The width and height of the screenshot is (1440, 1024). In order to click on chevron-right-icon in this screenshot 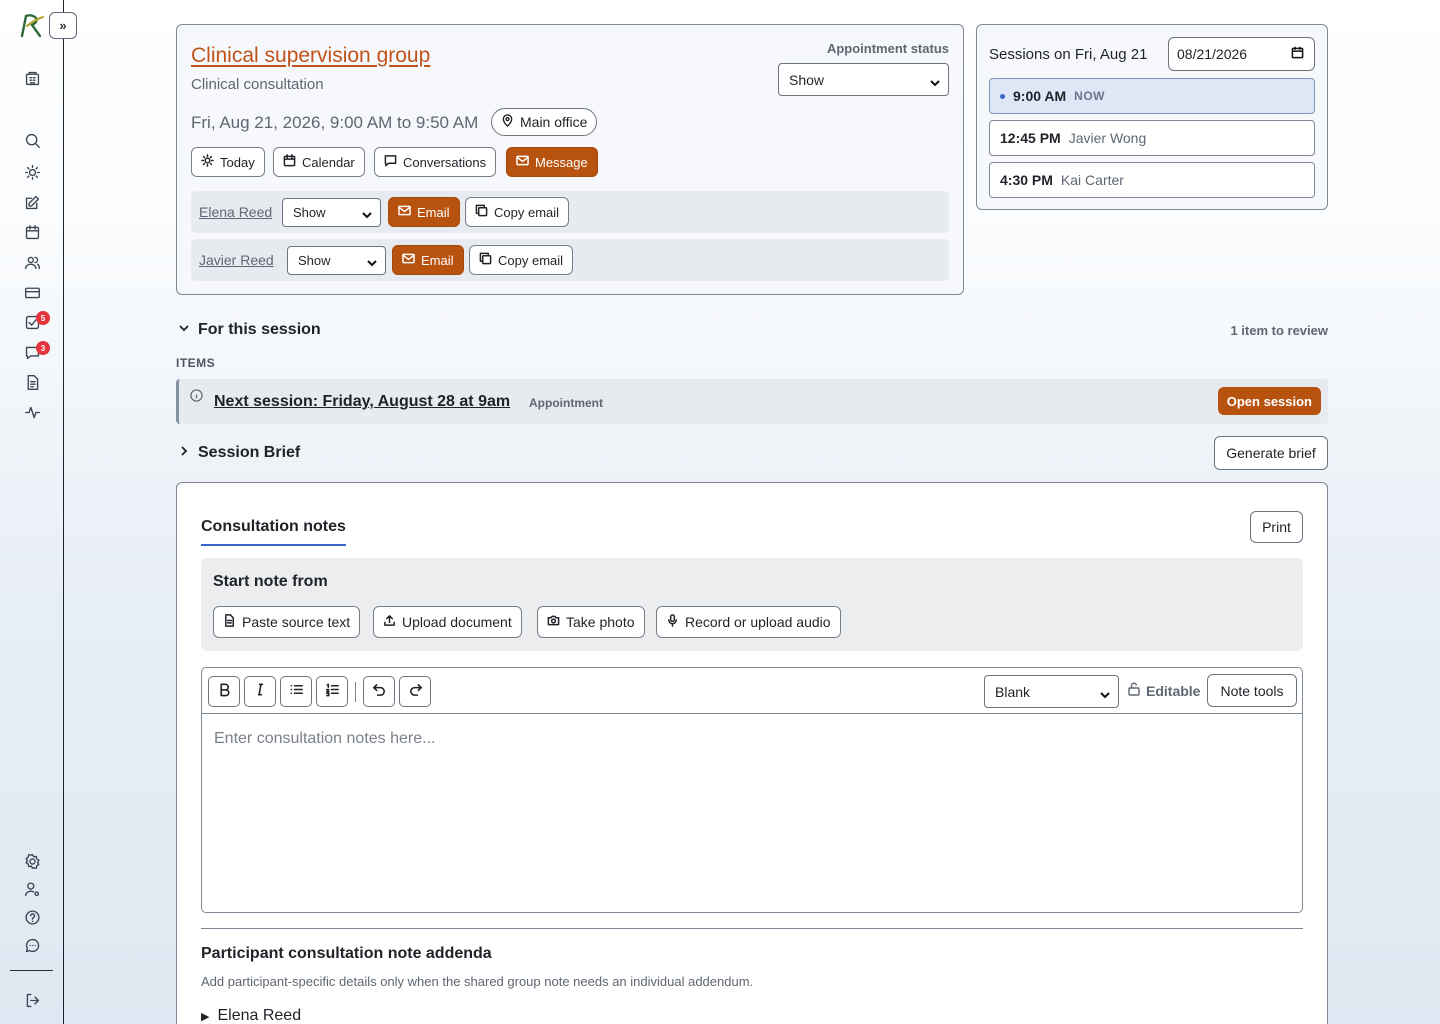, I will do `click(184, 453)`.